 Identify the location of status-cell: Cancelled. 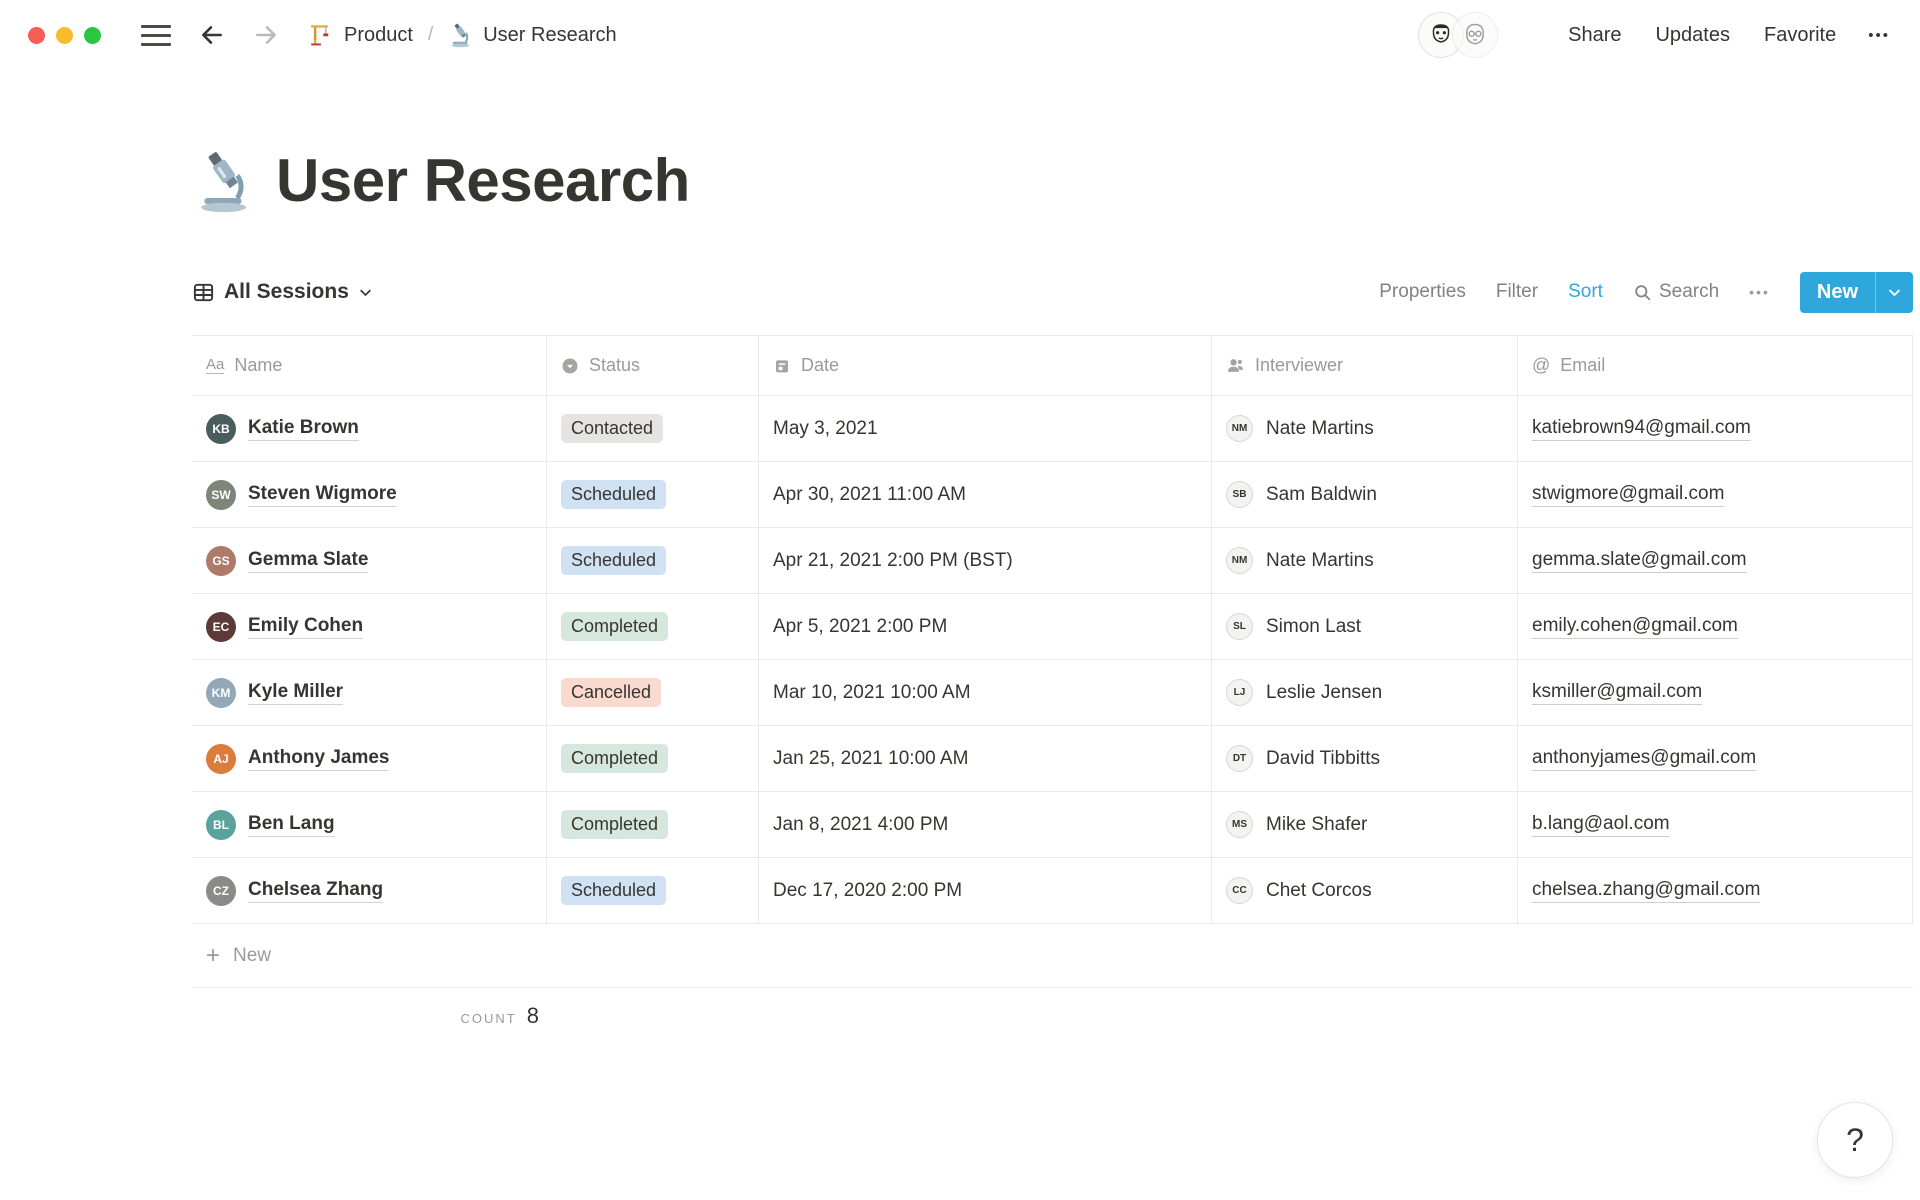
(653, 692).